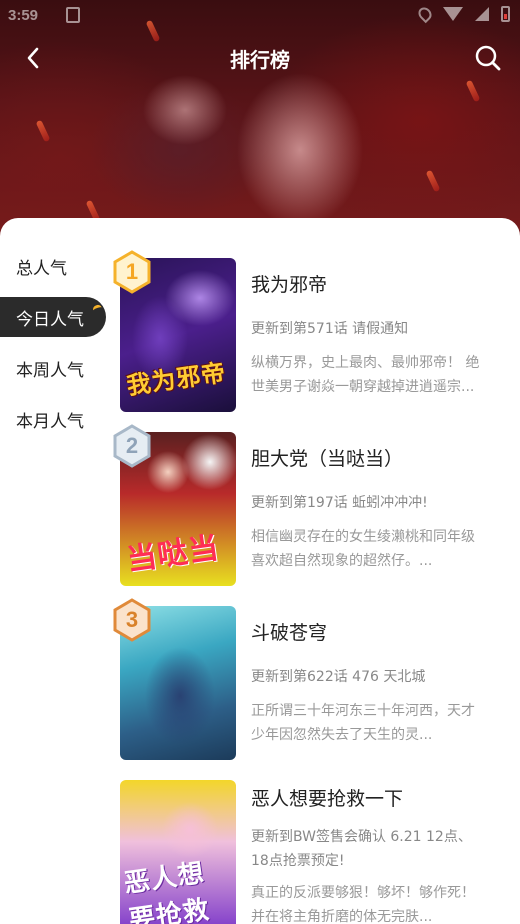  I want to click on cover-title-art: 我为邪帝, so click(176, 379).